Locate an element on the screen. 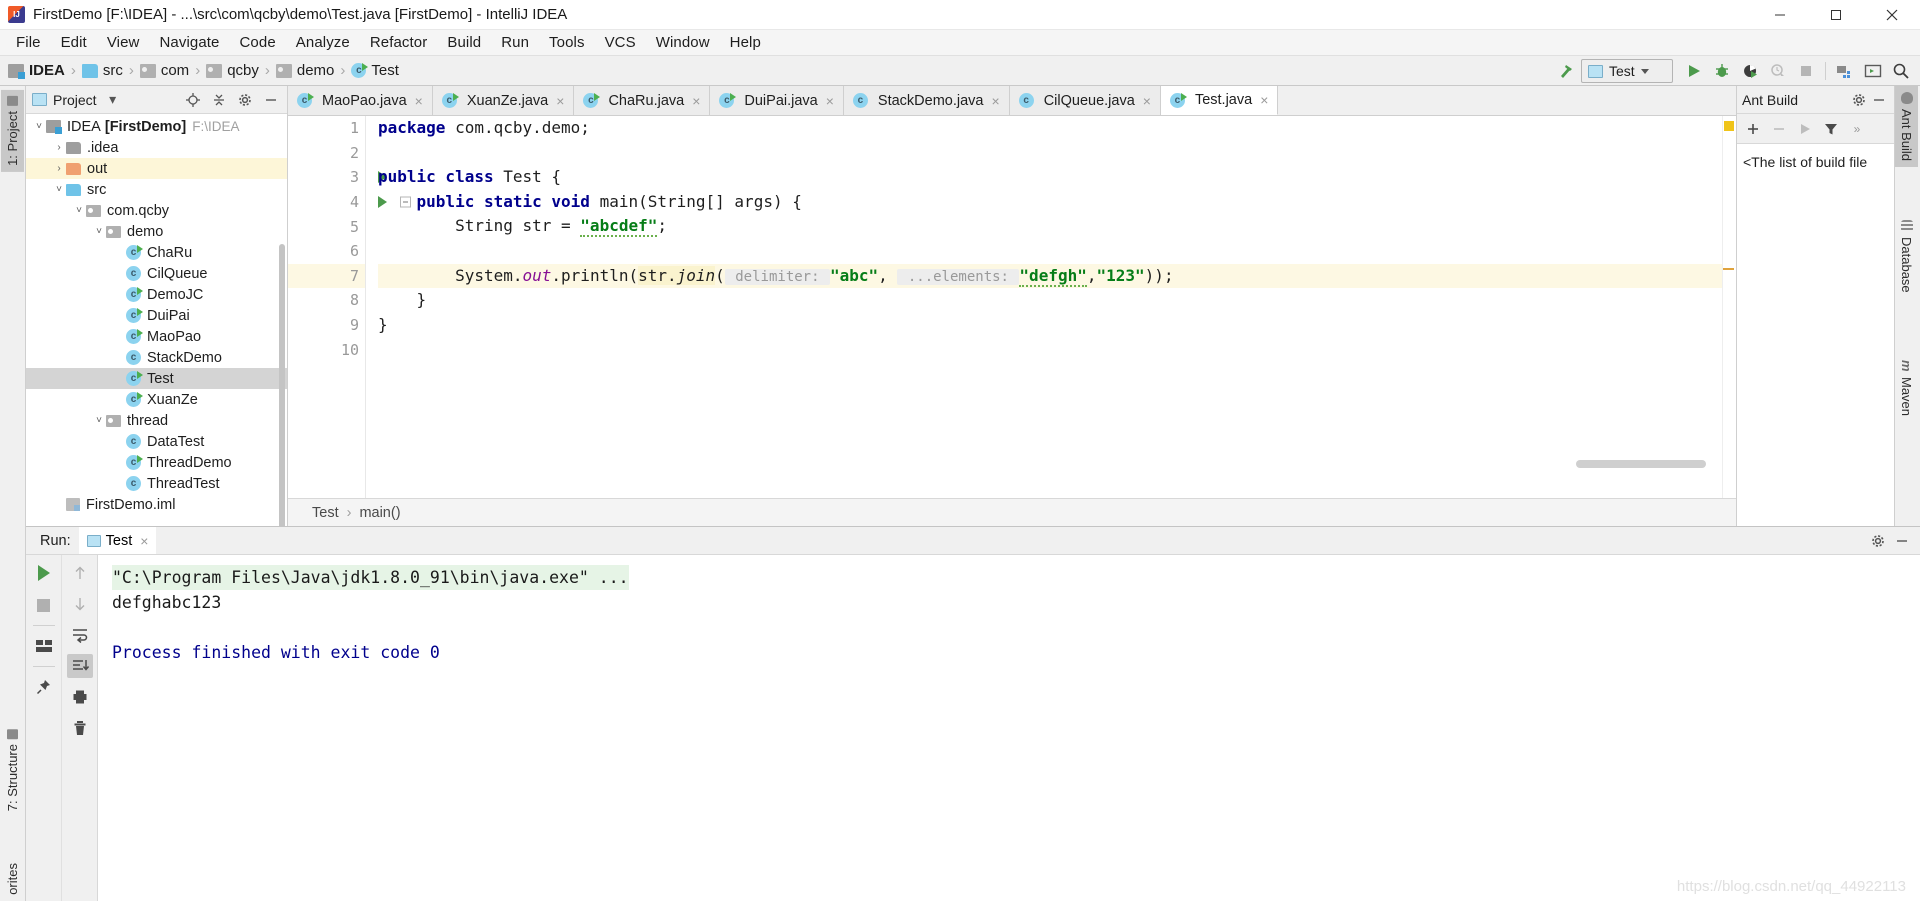 This screenshot has width=1920, height=901. menu-view: View is located at coordinates (123, 42).